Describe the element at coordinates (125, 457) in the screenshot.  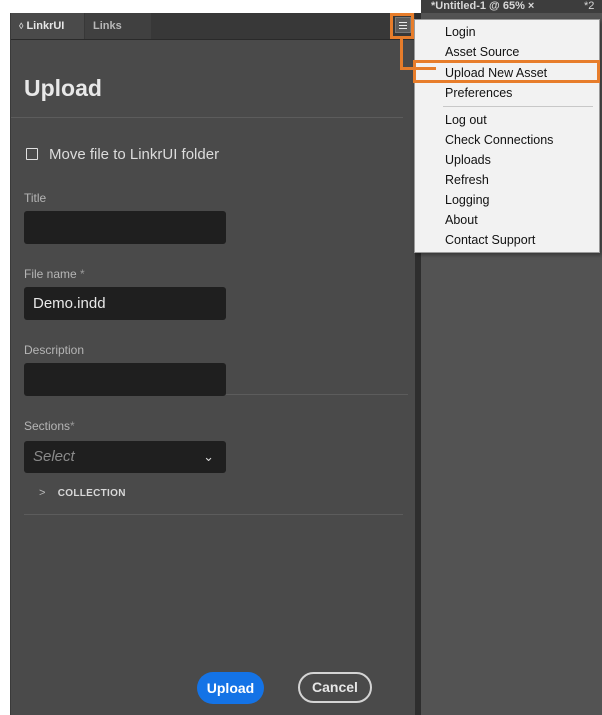
I see `sections-select: Select ⌄` at that location.